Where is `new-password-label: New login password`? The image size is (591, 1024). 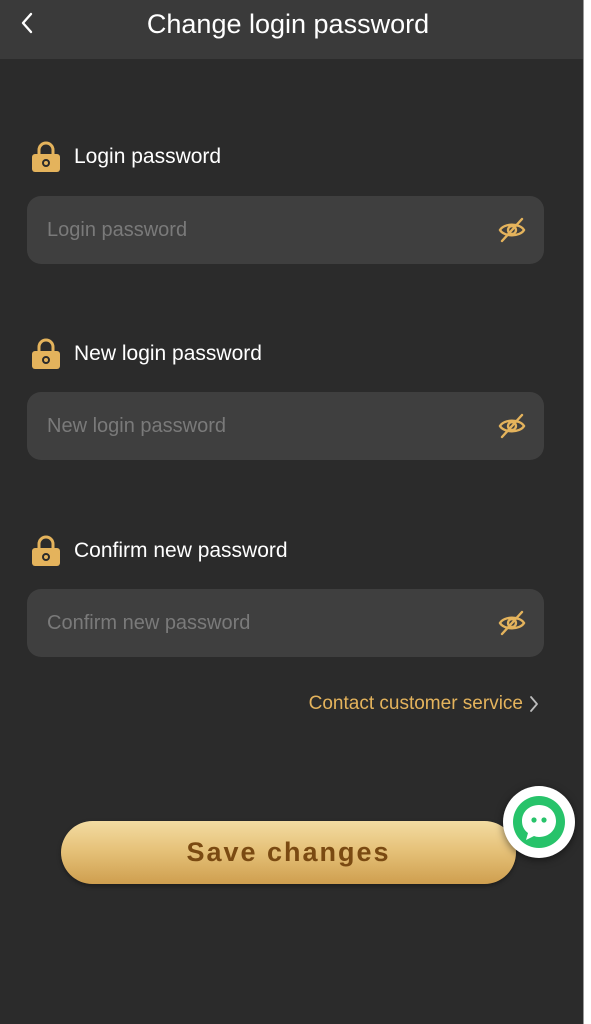 new-password-label: New login password is located at coordinates (168, 353).